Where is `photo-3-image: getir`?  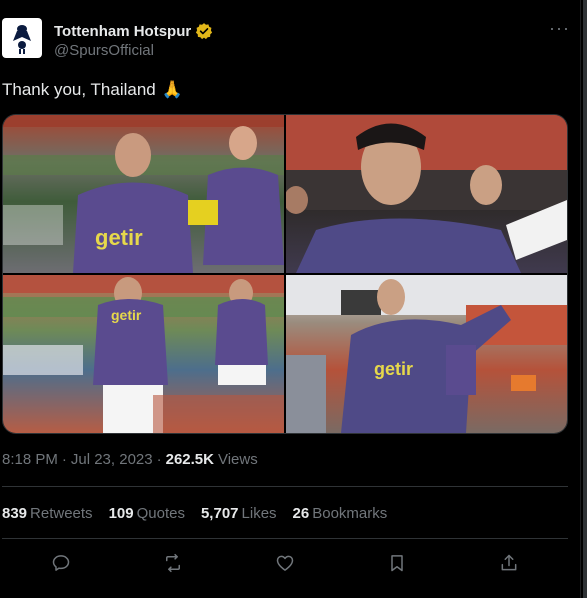
photo-3-image: getir is located at coordinates (143, 354).